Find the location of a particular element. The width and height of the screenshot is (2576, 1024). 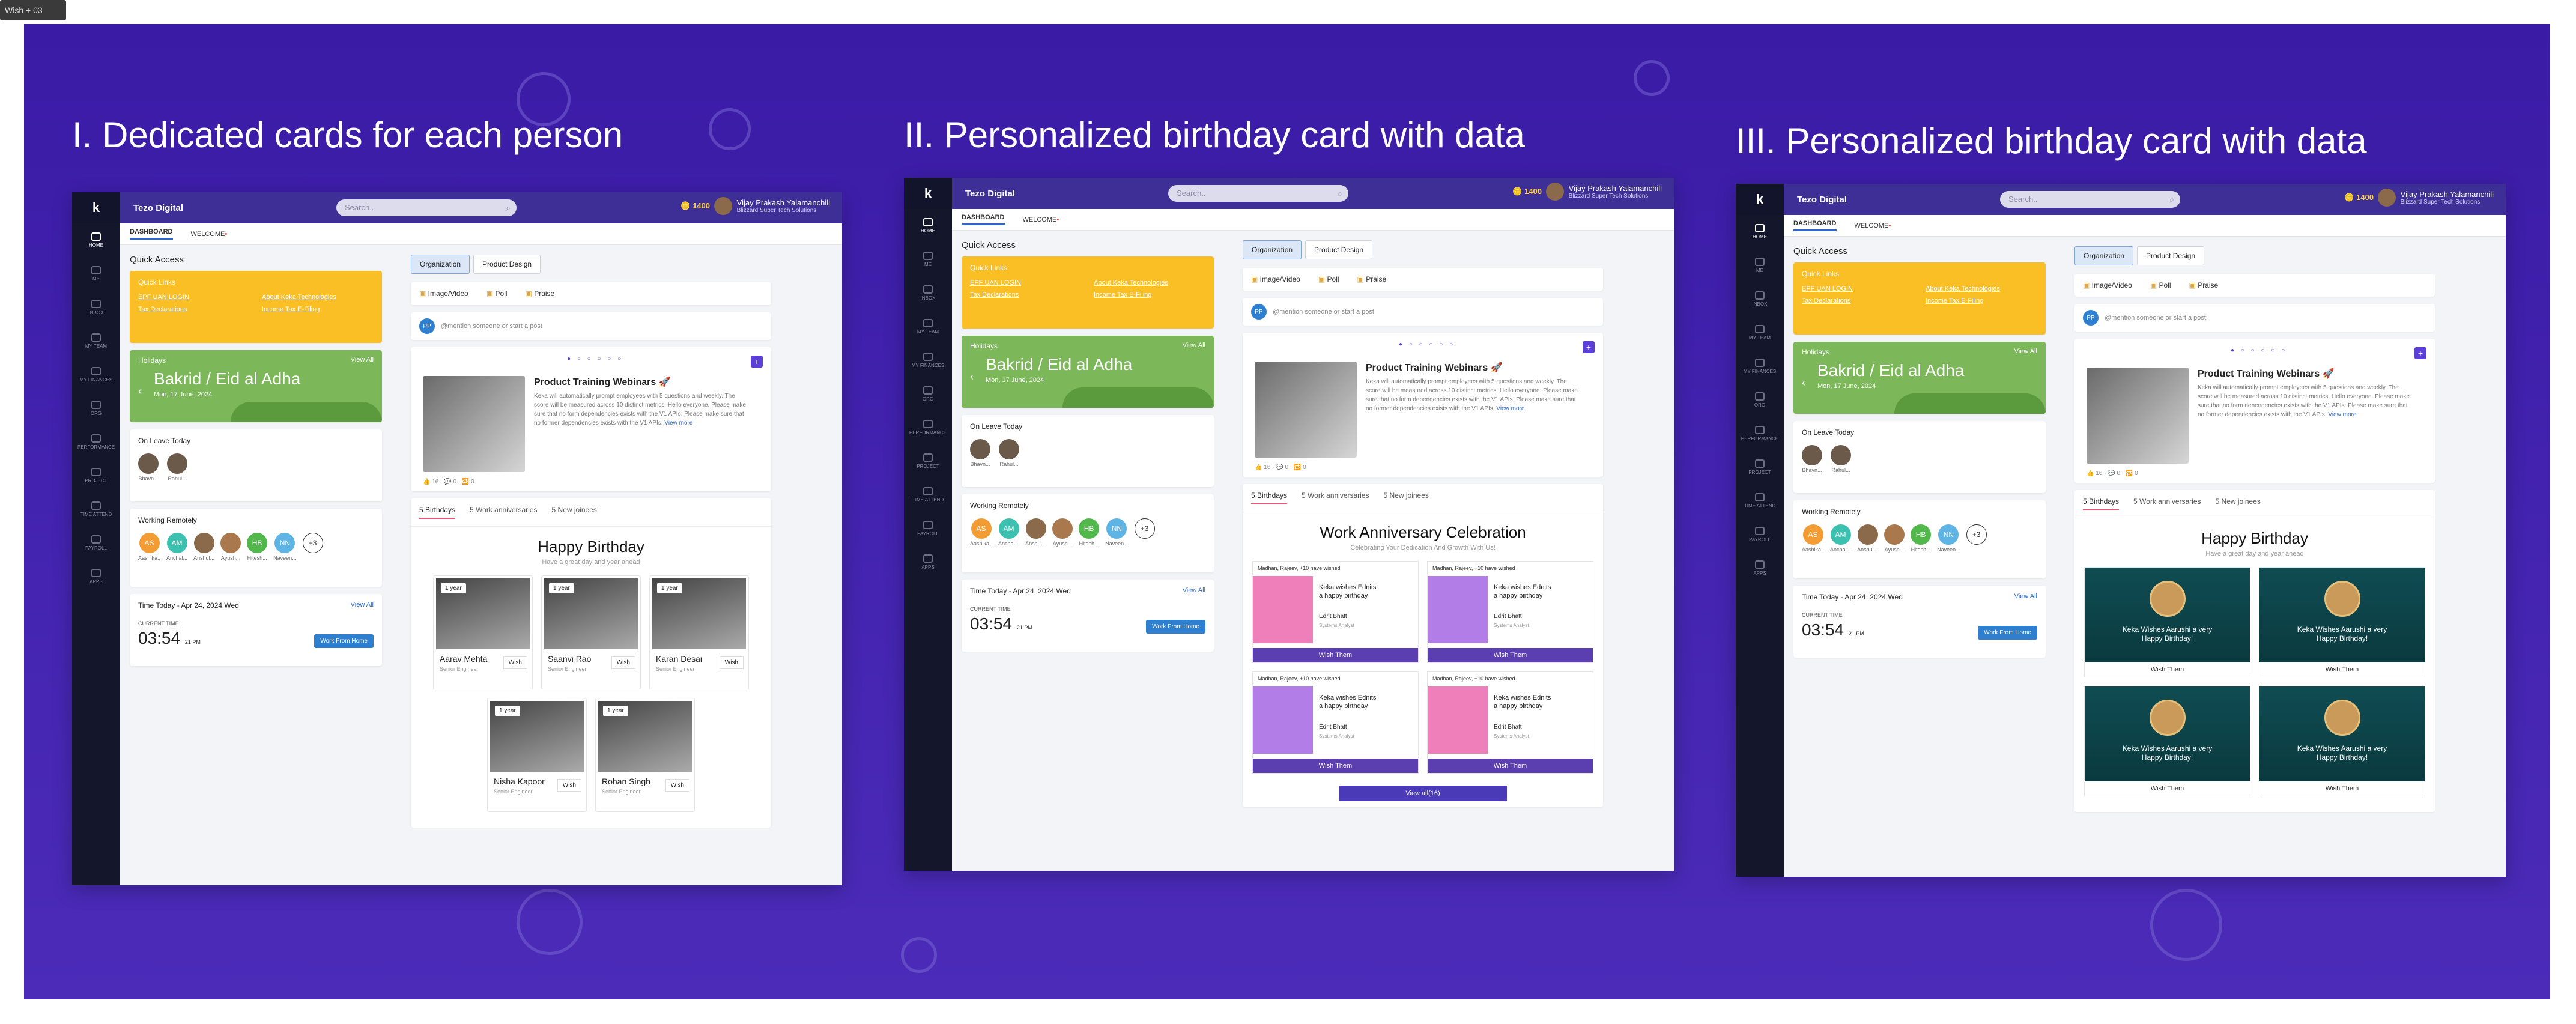

sidebar-item-me: ME is located at coordinates (928, 259).